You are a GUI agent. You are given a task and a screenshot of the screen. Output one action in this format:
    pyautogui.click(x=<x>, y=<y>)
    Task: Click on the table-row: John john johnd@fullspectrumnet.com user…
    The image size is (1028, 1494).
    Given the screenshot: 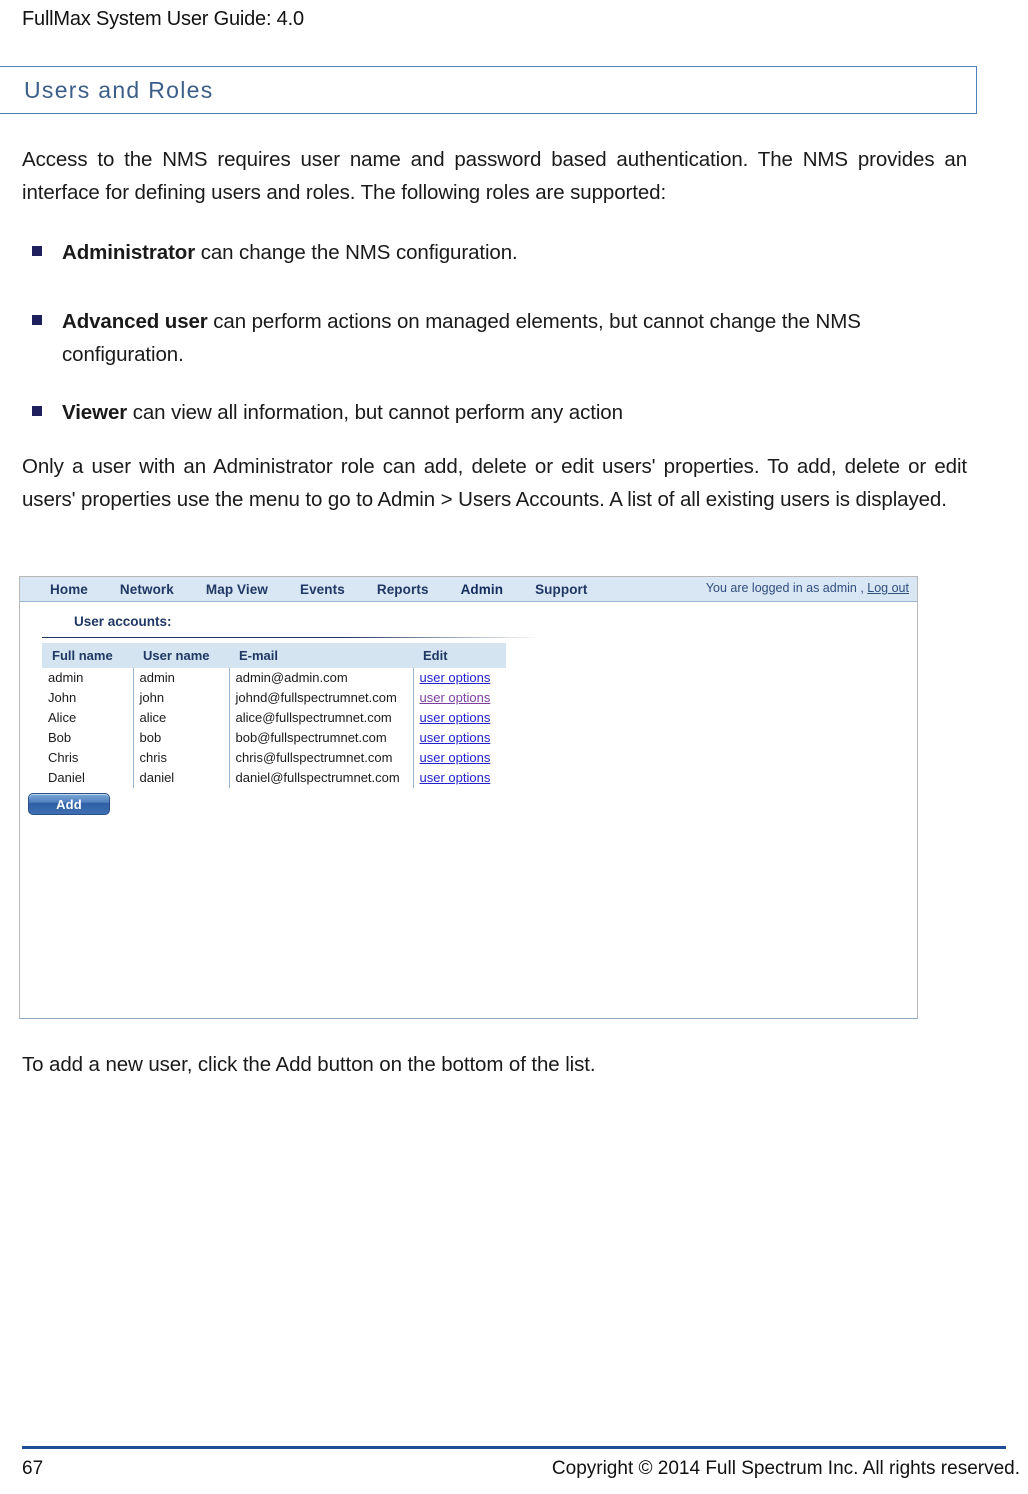 What is the action you would take?
    pyautogui.click(x=274, y=698)
    